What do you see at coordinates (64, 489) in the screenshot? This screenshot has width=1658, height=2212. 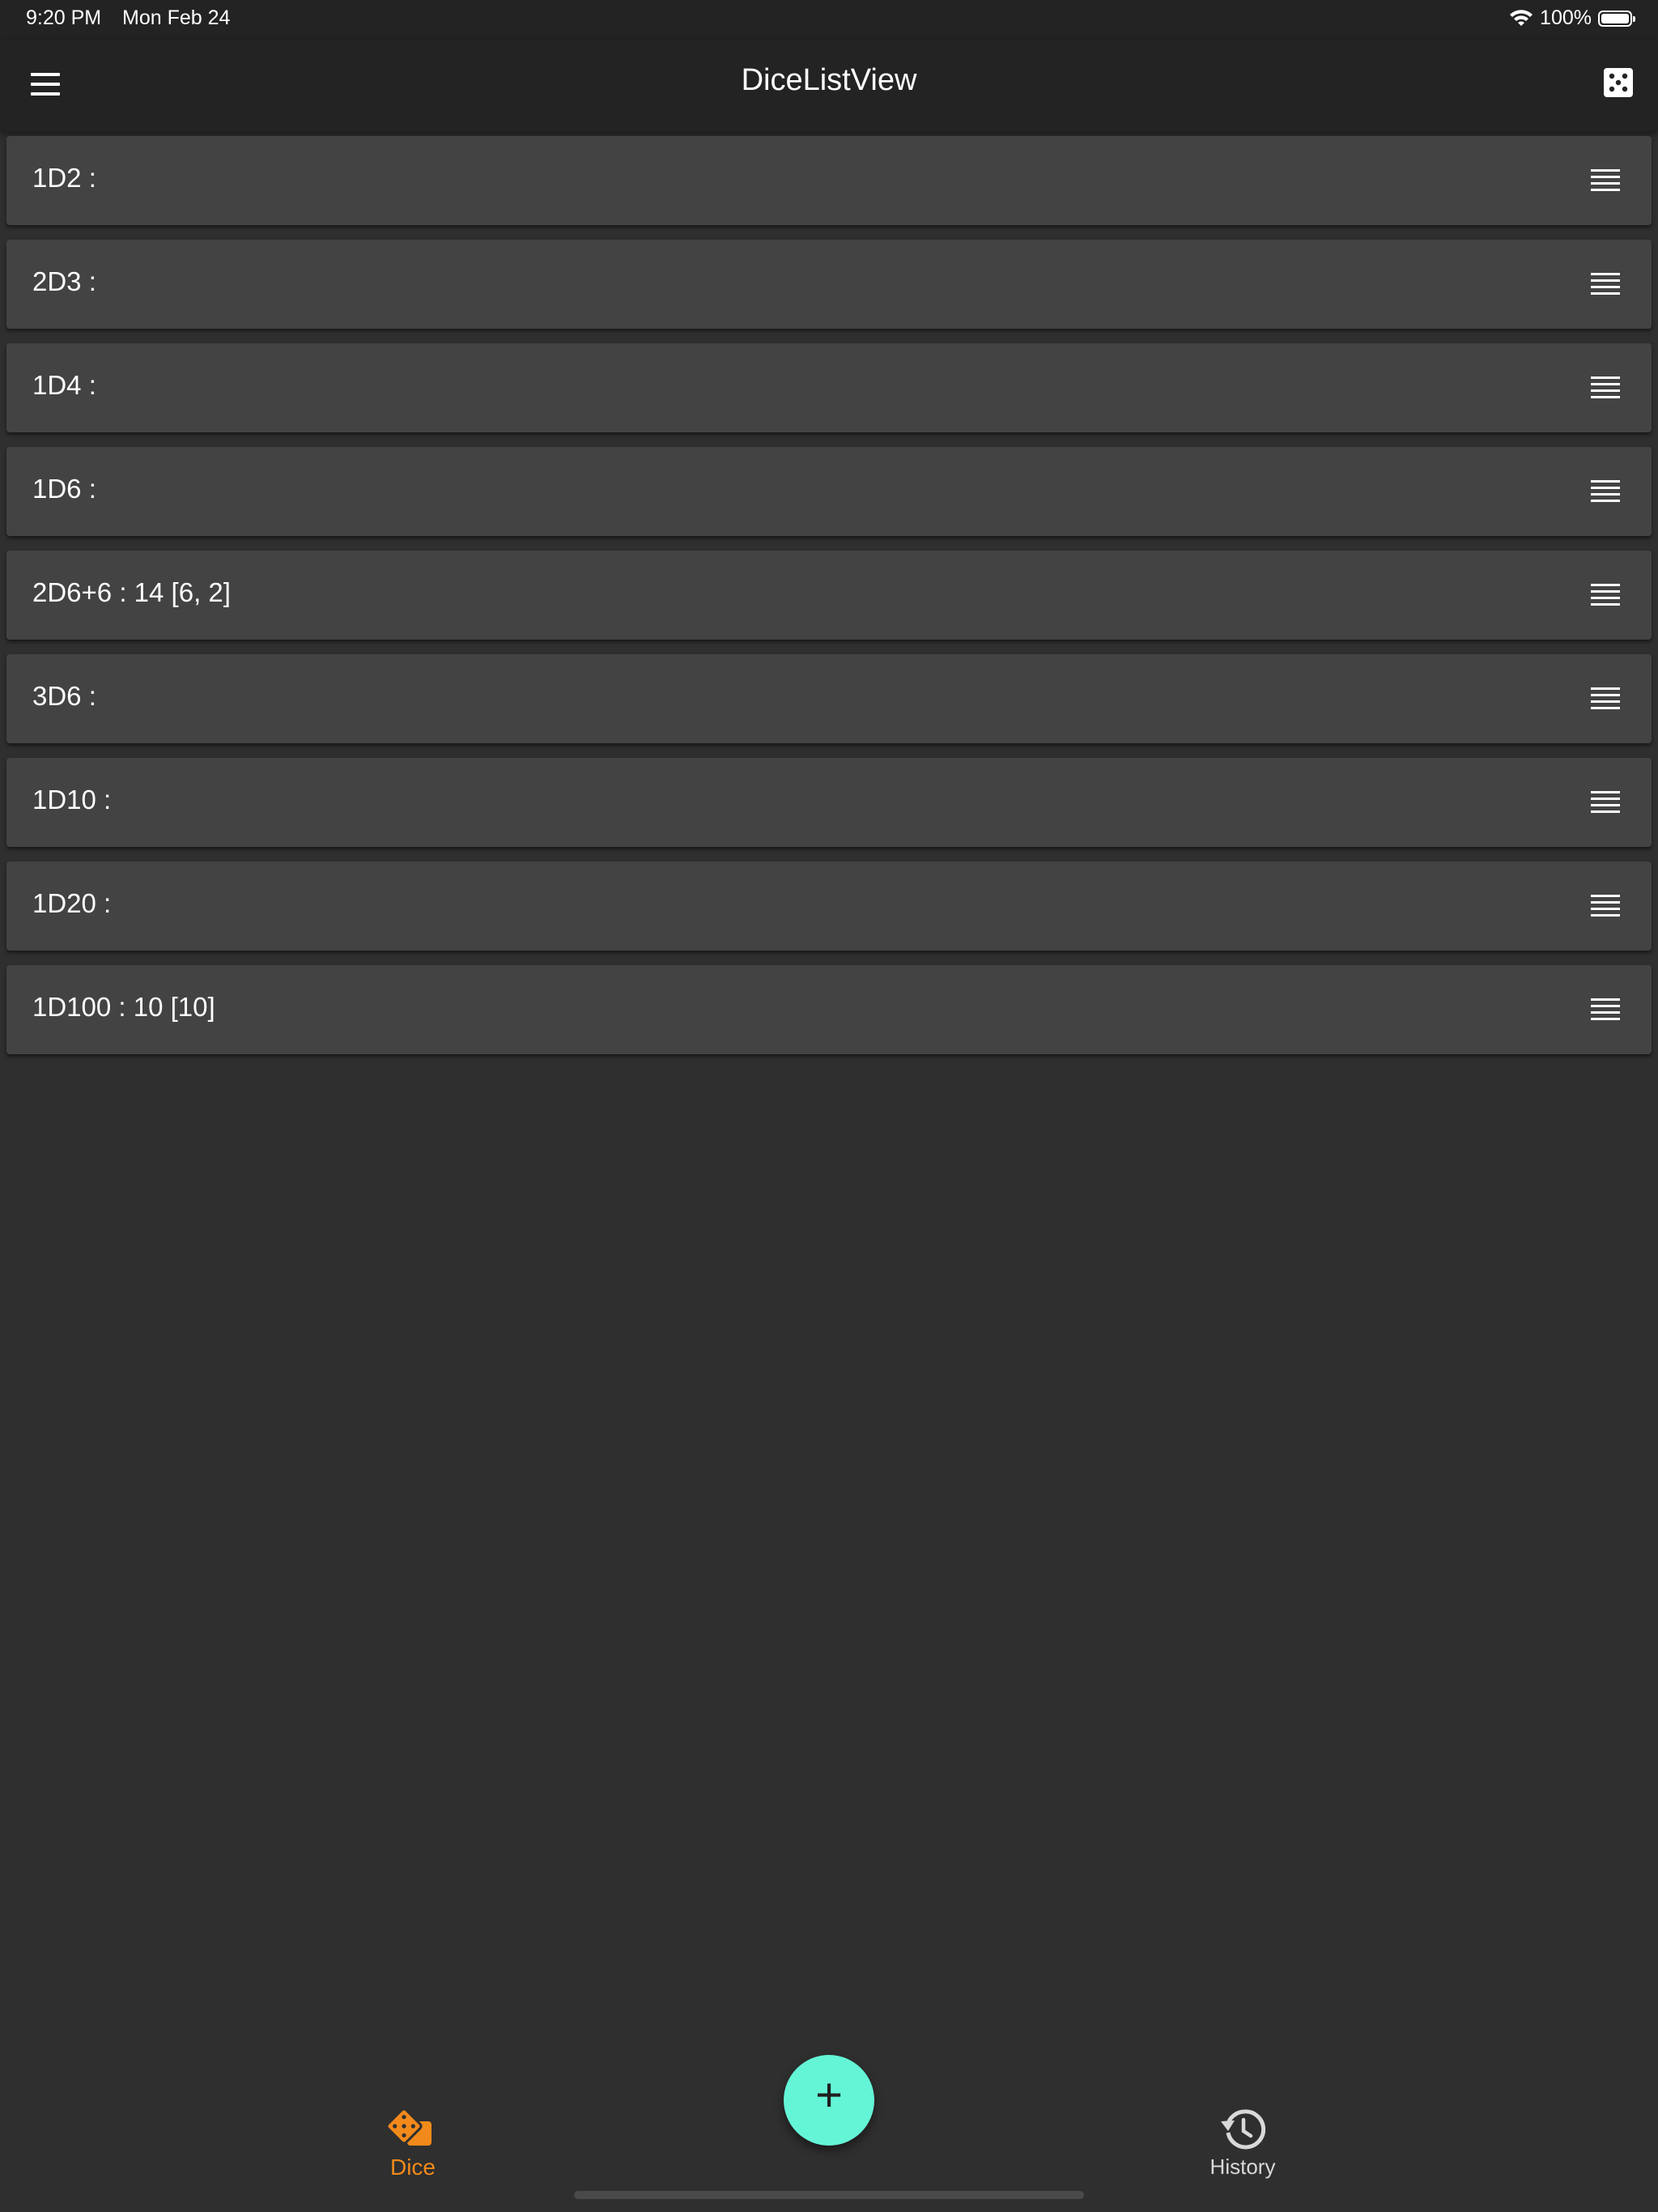 I see `dice-label: 1D6 :` at bounding box center [64, 489].